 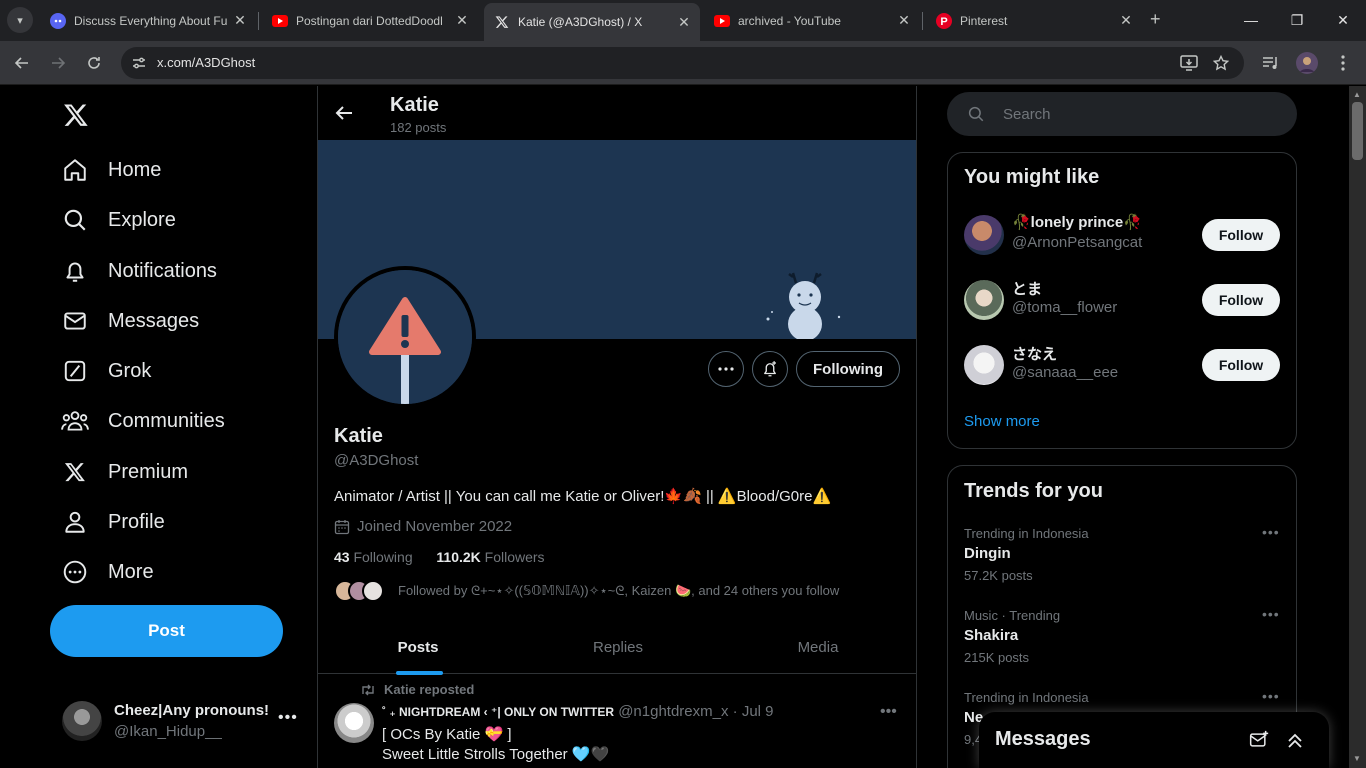 What do you see at coordinates (418, 647) in the screenshot?
I see `tab-posts: Posts` at bounding box center [418, 647].